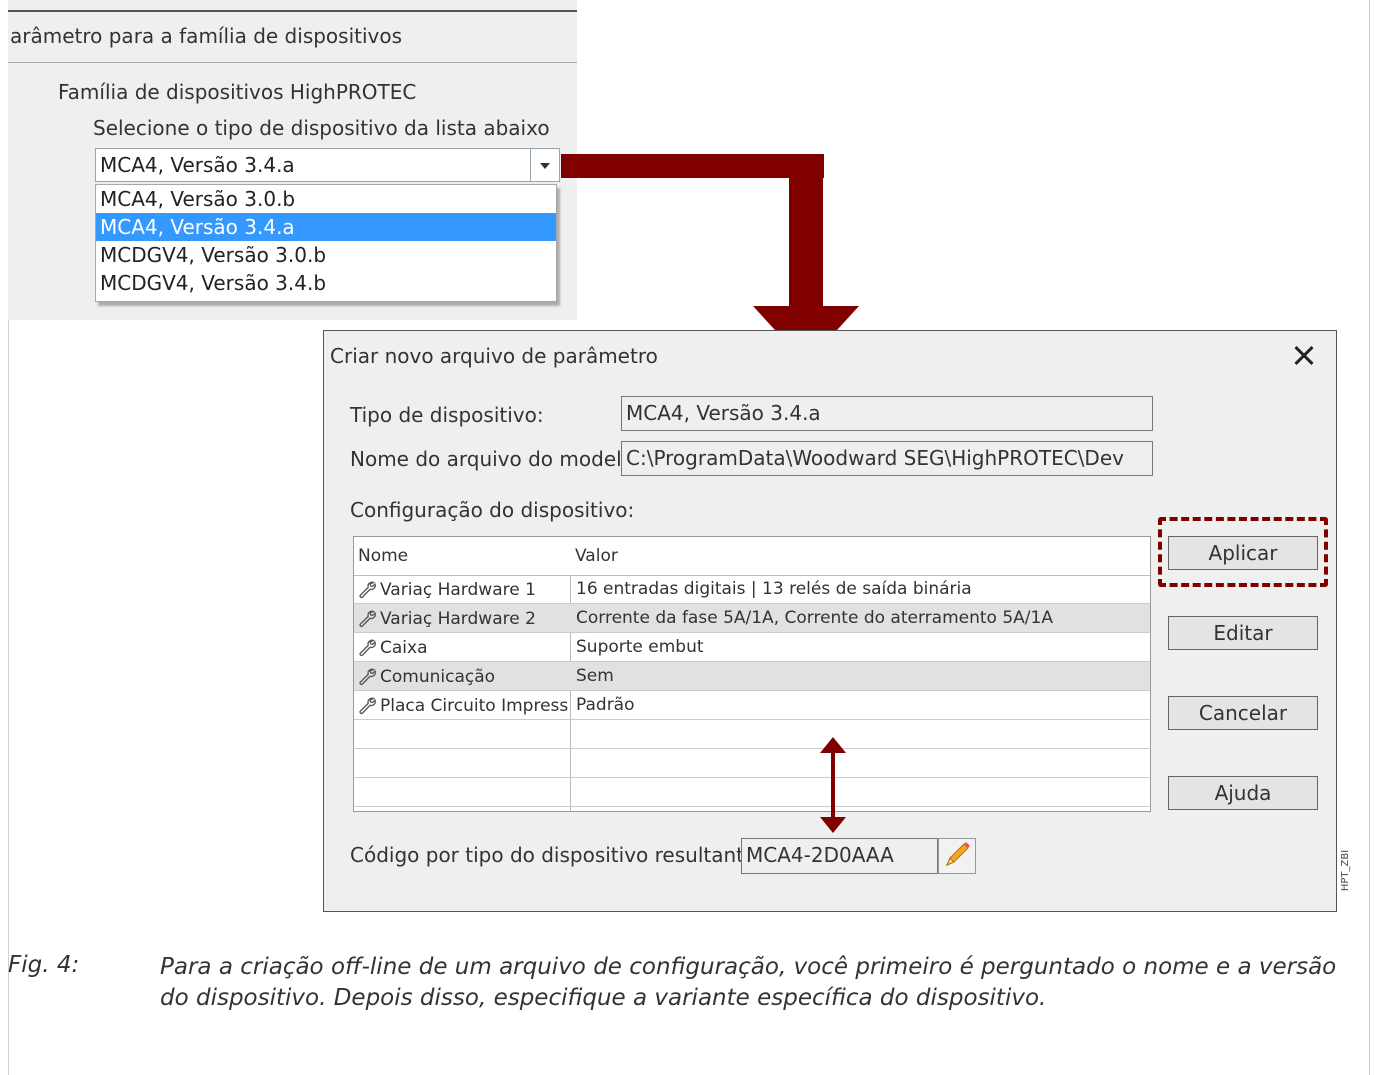 The image size is (1375, 1075). I want to click on row-name-cell: Placa Circuito Impresso, so click(463, 705).